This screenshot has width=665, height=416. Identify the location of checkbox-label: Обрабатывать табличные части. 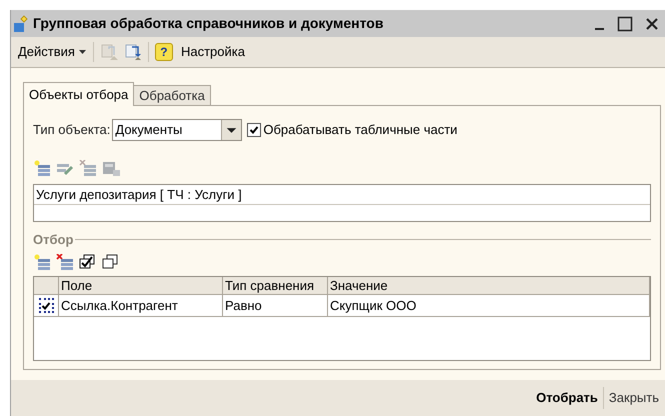
(360, 130).